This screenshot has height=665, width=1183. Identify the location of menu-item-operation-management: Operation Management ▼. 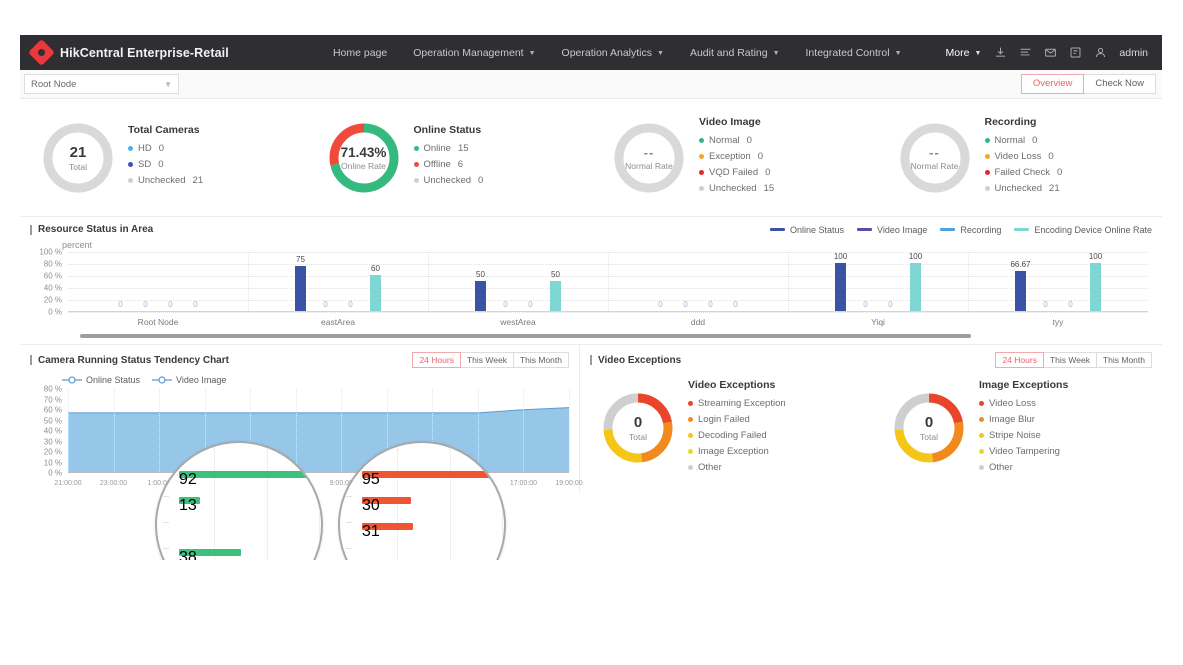
(474, 52).